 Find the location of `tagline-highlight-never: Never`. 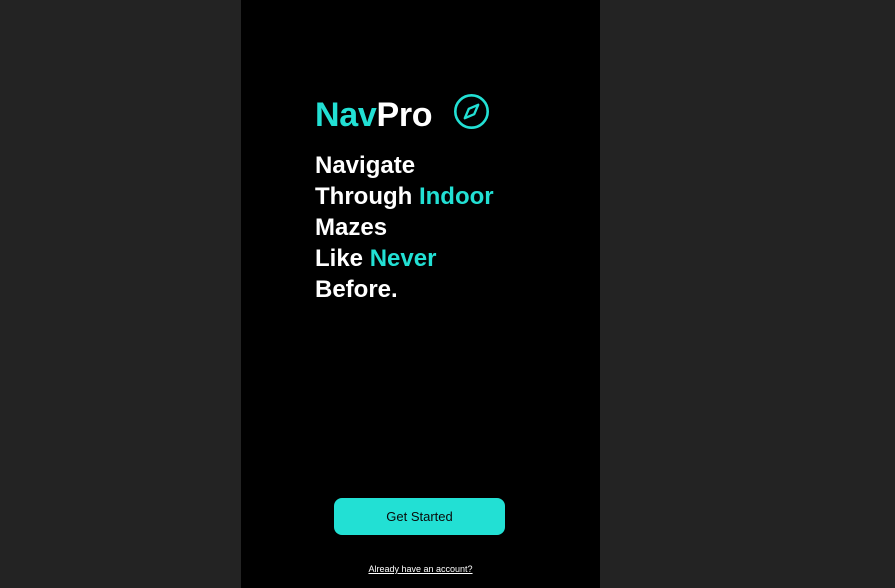

tagline-highlight-never: Never is located at coordinates (403, 258).